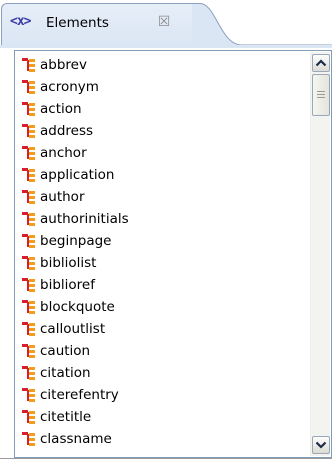 The width and height of the screenshot is (332, 459). I want to click on list-item-label: address, so click(67, 131).